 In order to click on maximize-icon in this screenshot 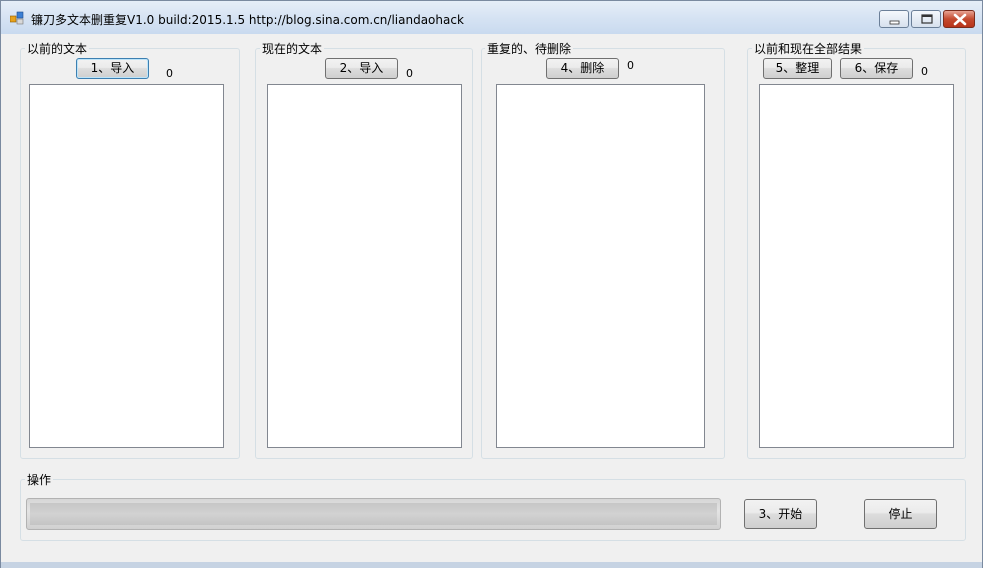, I will do `click(927, 19)`.